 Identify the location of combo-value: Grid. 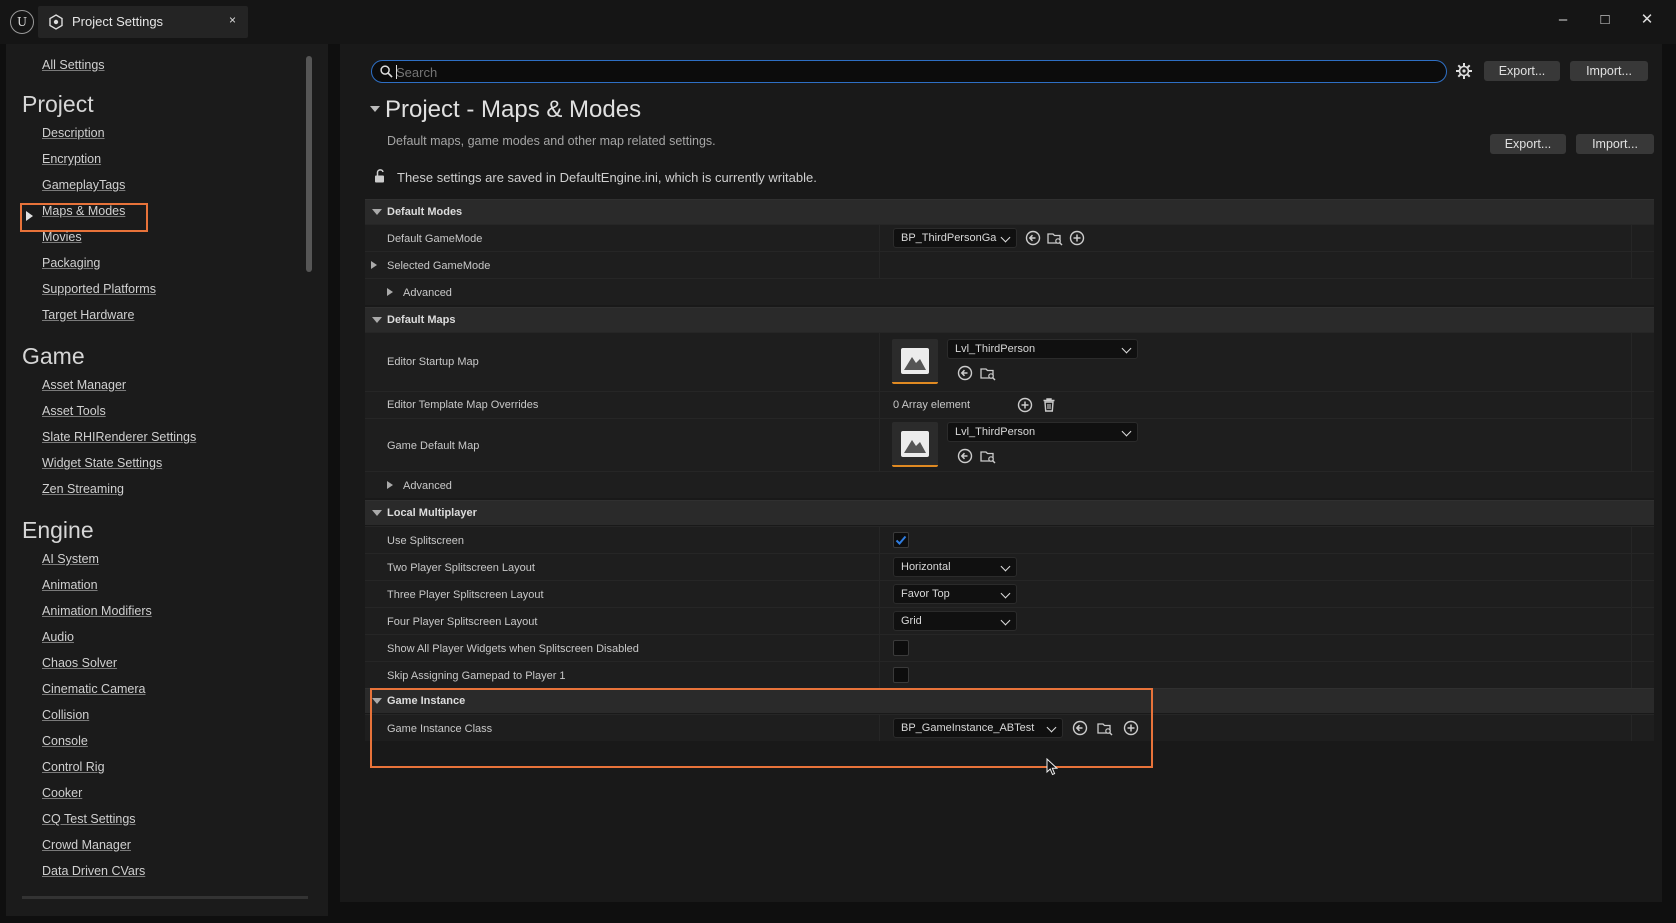
(911, 621).